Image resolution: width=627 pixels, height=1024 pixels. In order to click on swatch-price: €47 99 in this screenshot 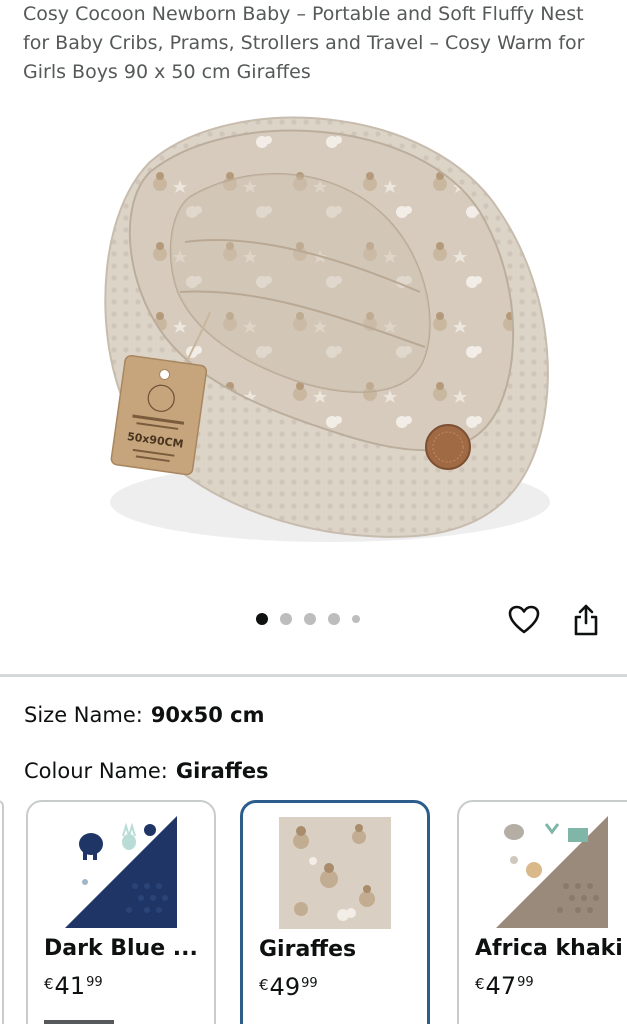, I will do `click(504, 986)`.